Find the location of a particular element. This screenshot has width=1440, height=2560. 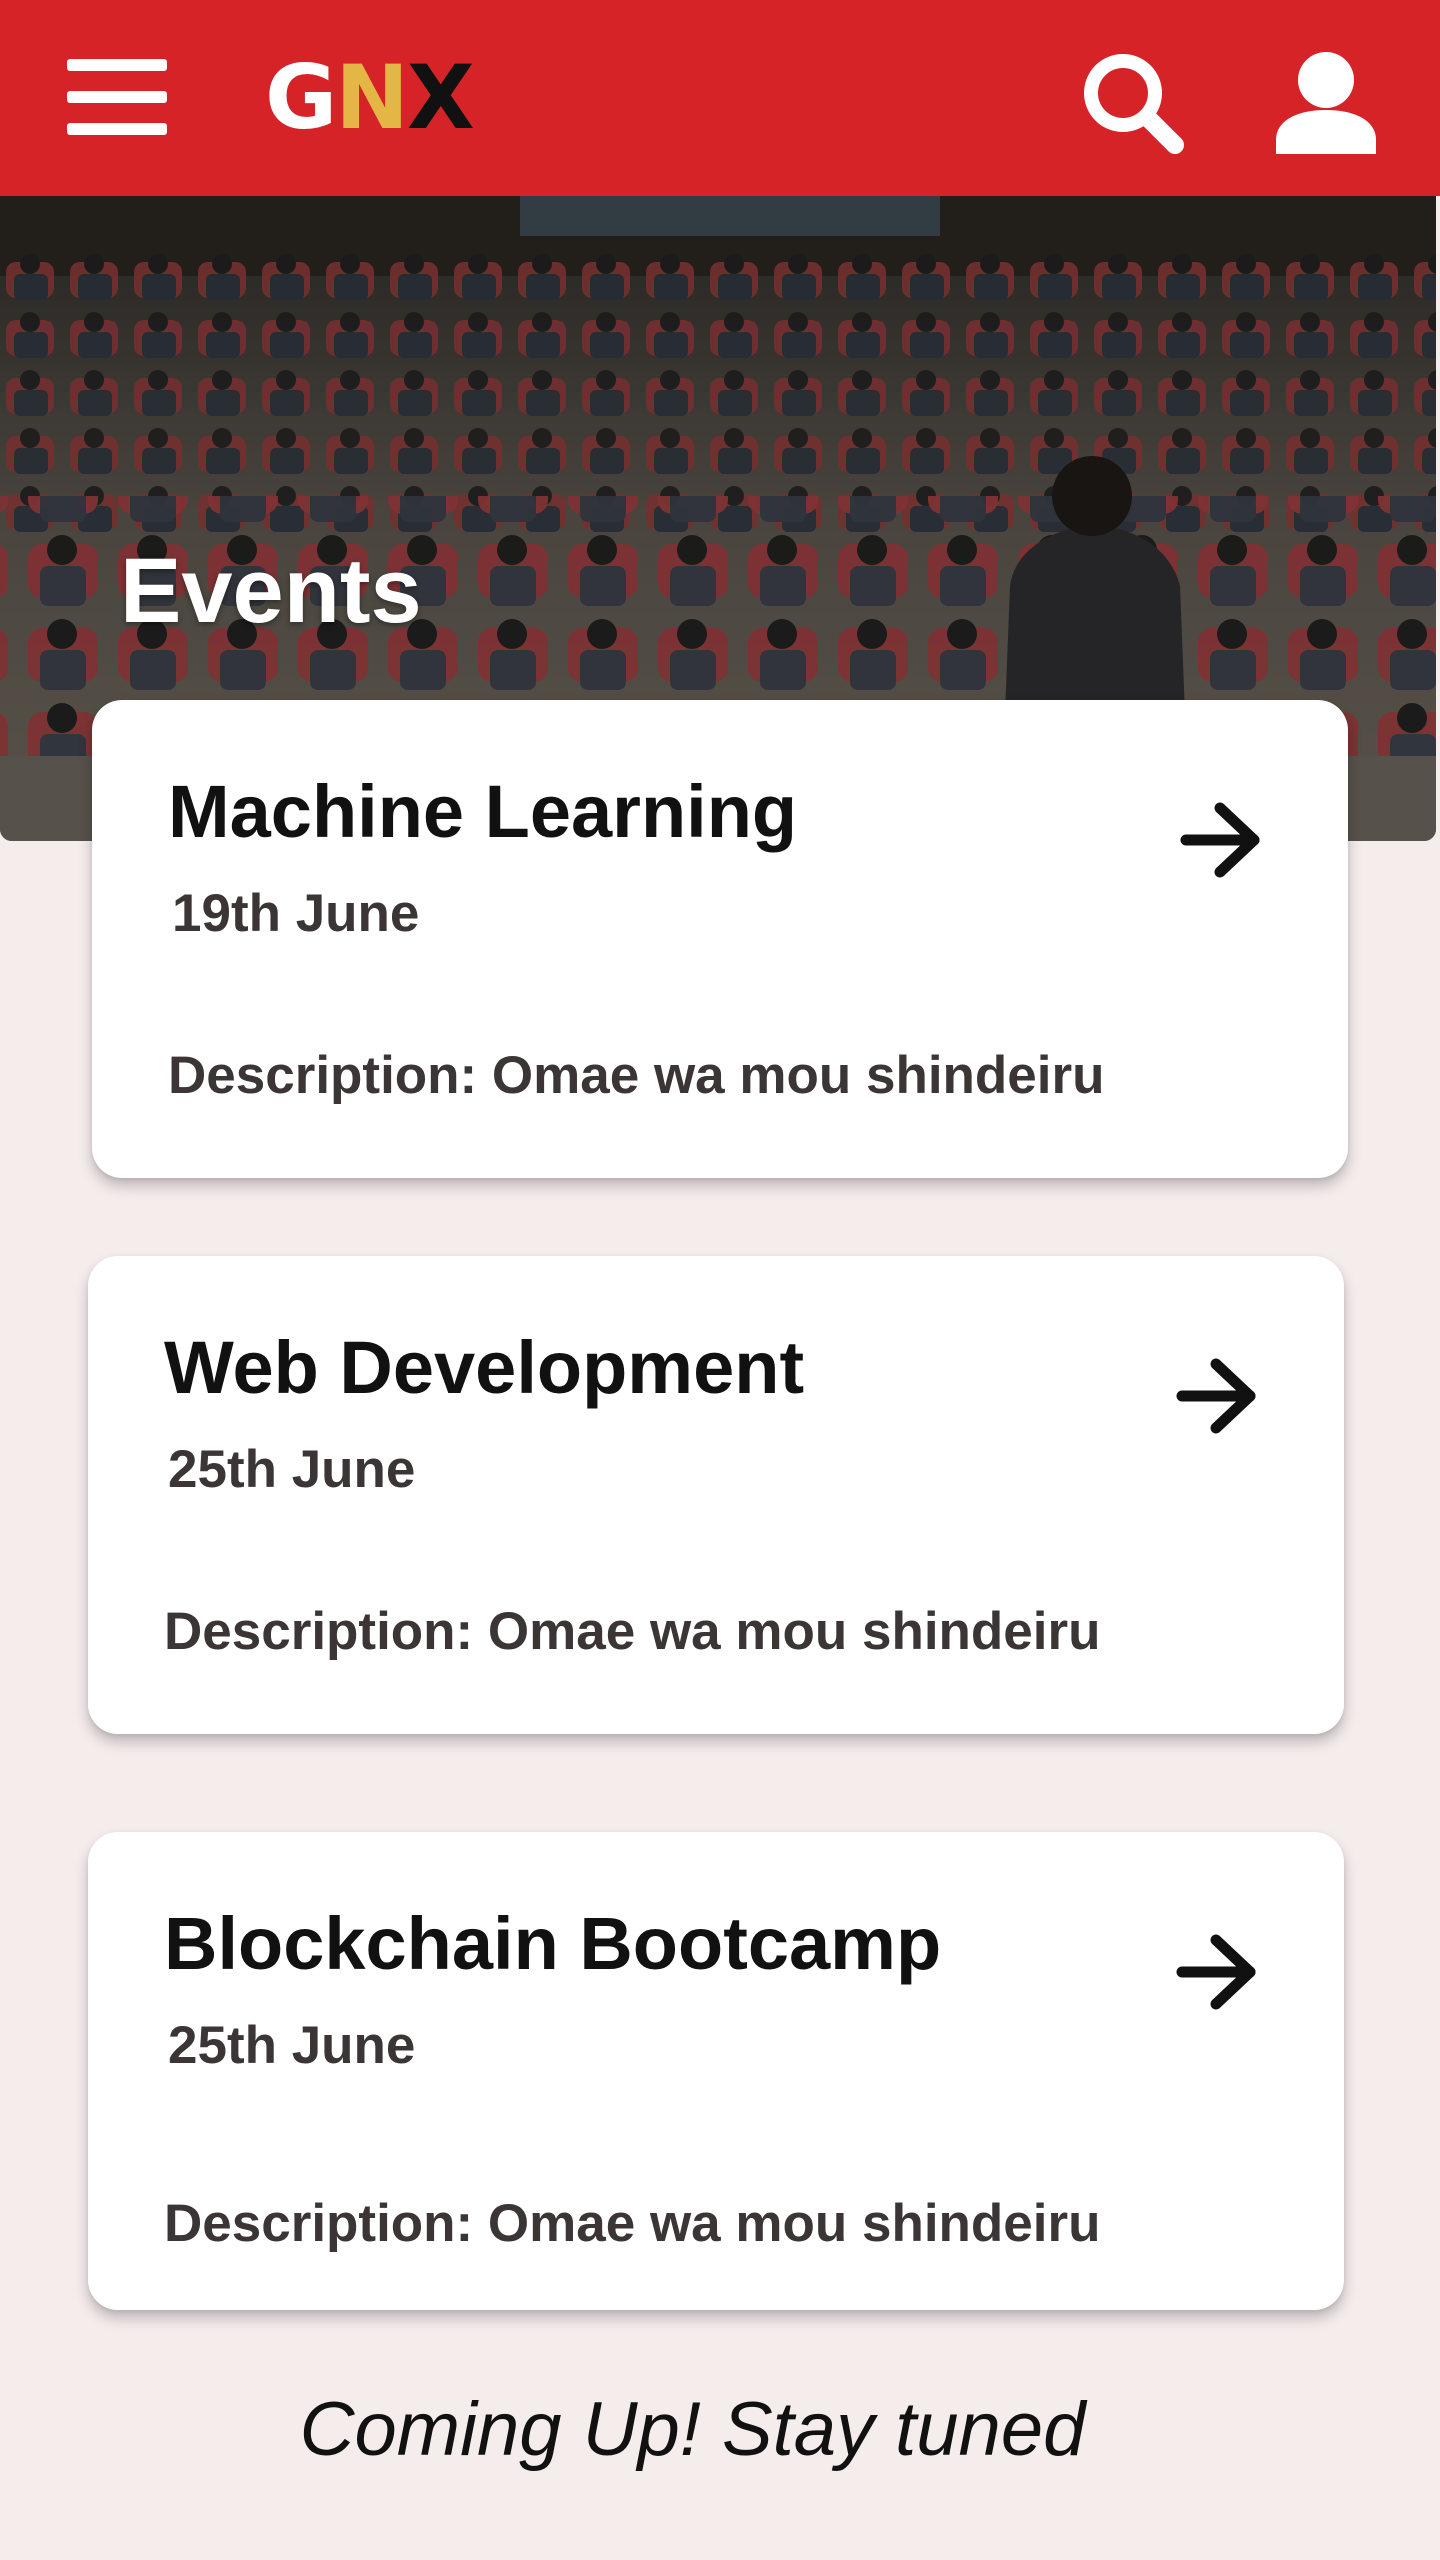

coming-up-note: Coming Up! Stay tuned is located at coordinates (692, 2429).